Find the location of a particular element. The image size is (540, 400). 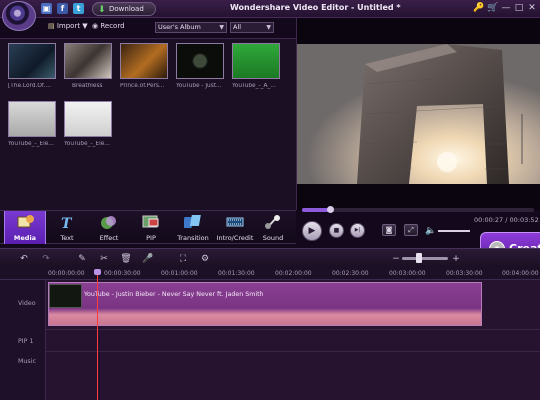

camera-icon: ◙ is located at coordinates (389, 230).